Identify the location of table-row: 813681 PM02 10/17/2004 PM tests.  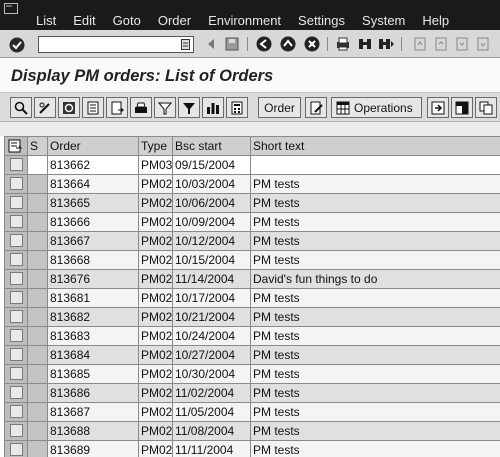
(252, 298).